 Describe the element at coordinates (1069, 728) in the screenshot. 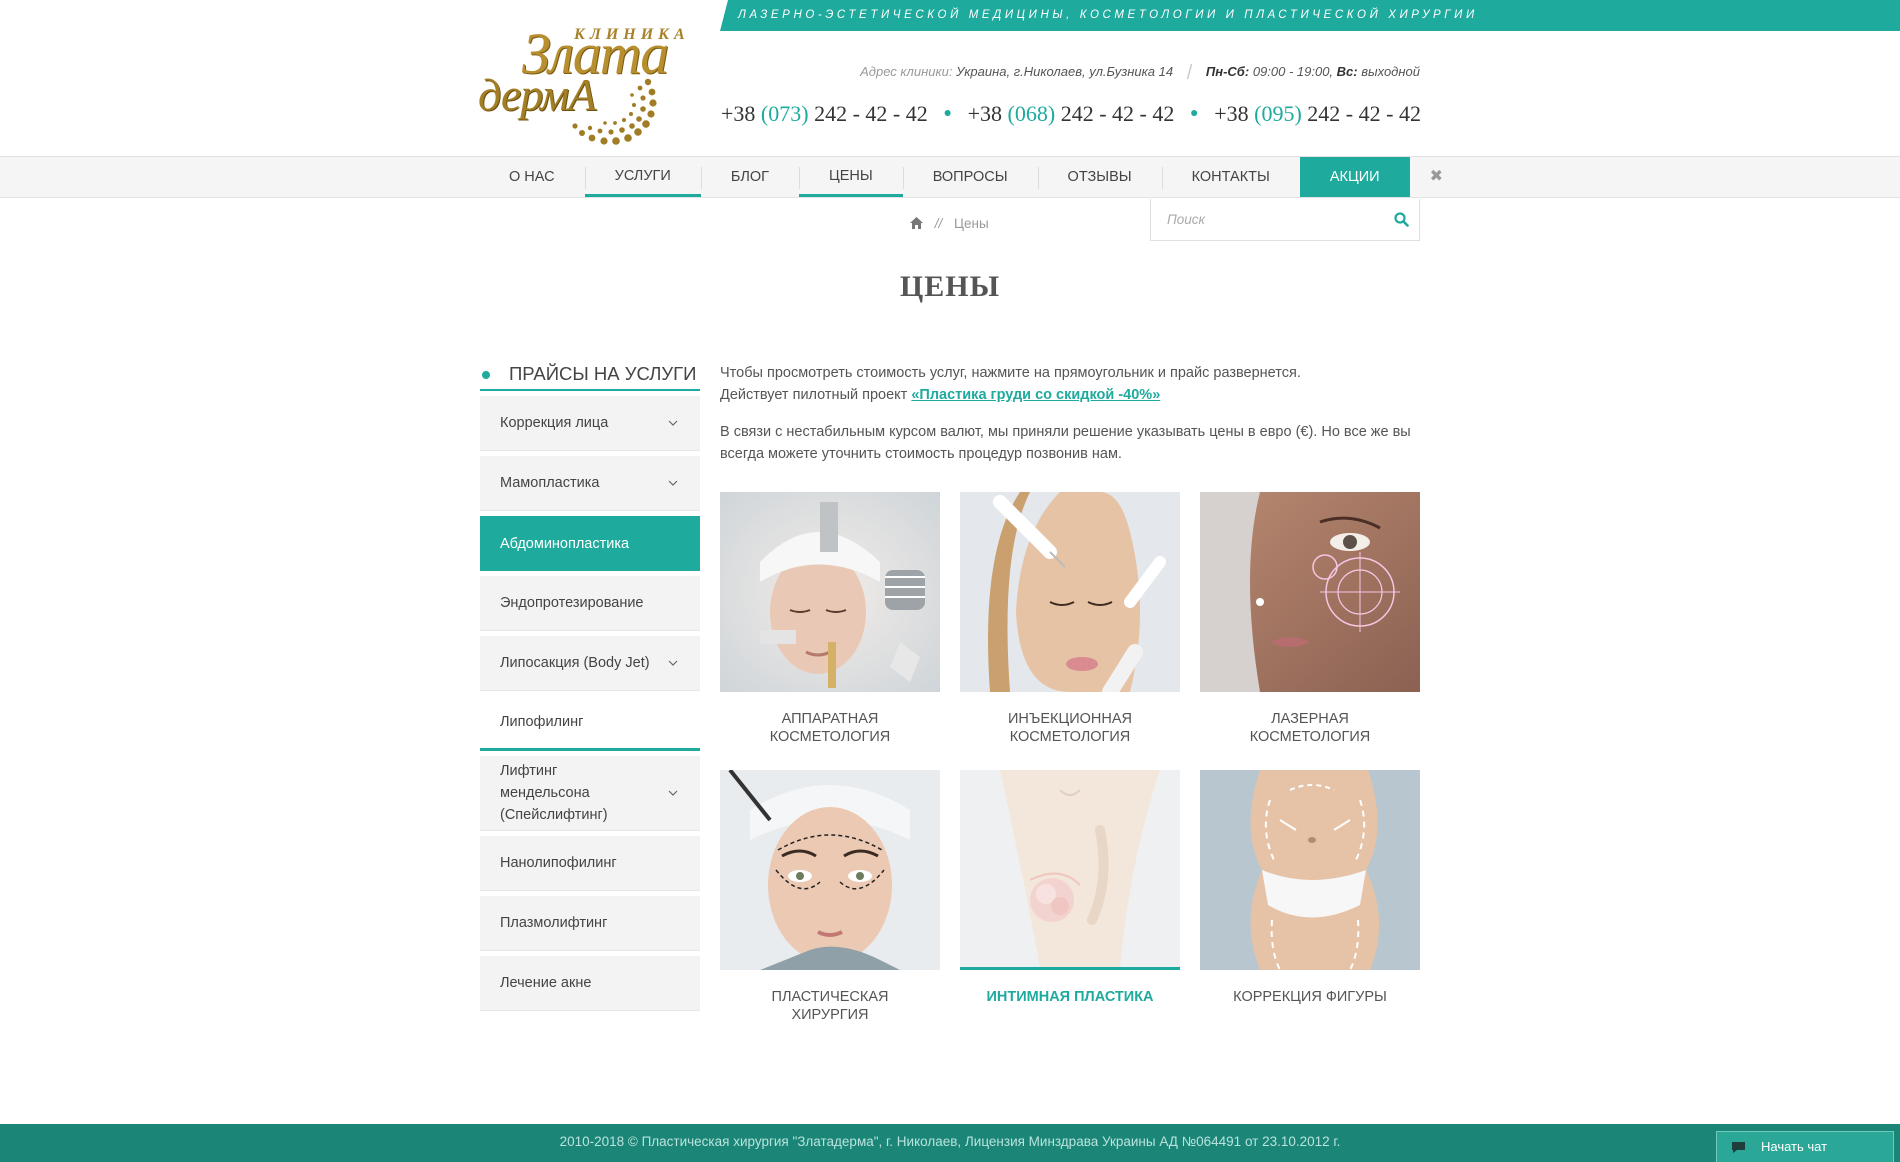

I see `category-label: Инъекционная косметология` at that location.